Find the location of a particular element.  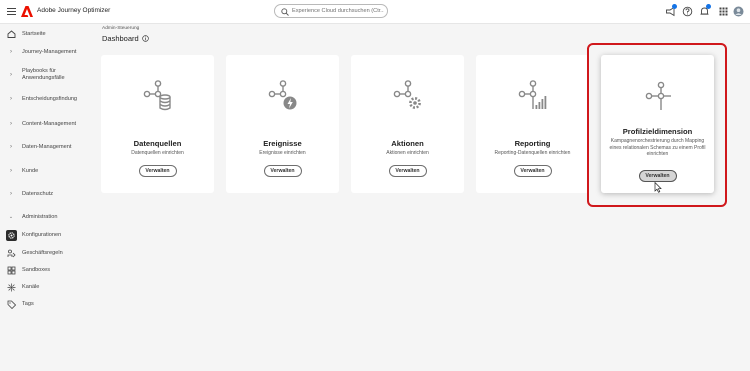

sidebar-item-label: Kanäle is located at coordinates (31, 287).